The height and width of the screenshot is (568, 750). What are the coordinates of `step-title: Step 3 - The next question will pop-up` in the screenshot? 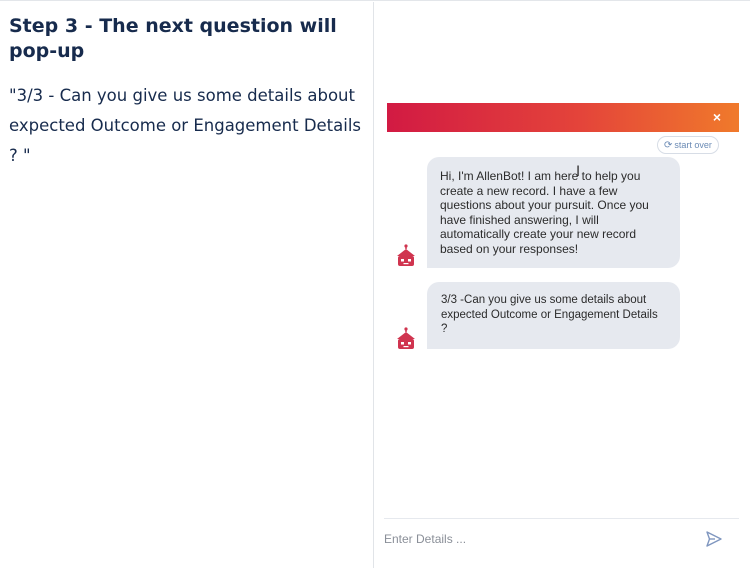 It's located at (173, 38).